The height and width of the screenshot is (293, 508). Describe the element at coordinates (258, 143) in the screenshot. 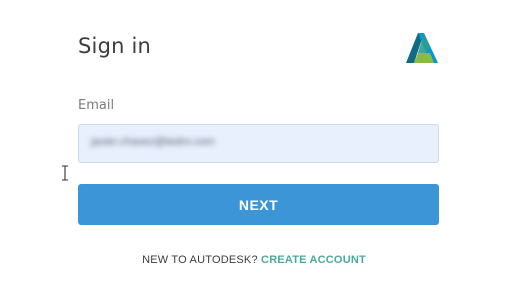

I see `email-field: javier.chavez@tedro.com` at that location.